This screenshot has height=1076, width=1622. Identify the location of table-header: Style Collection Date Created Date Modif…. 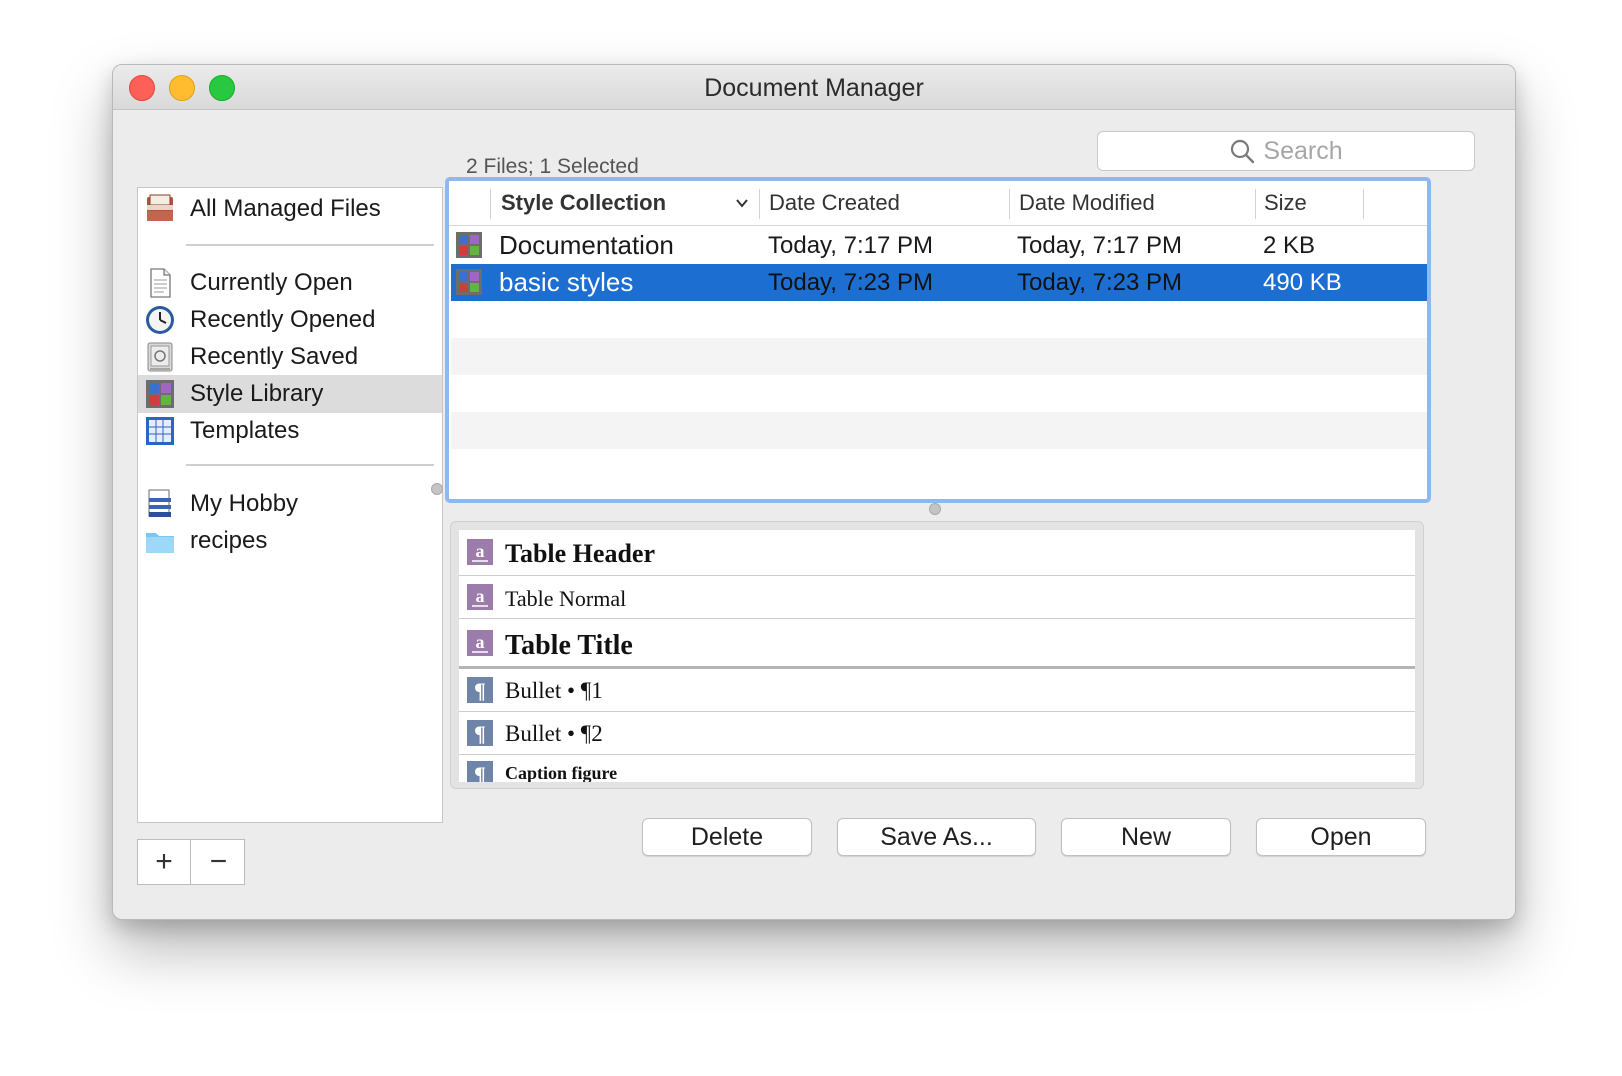
(938, 203).